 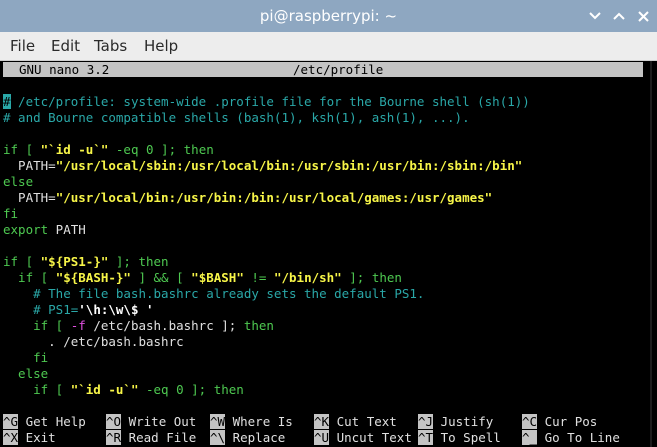 I want to click on chevron-down-icon, so click(x=595, y=16).